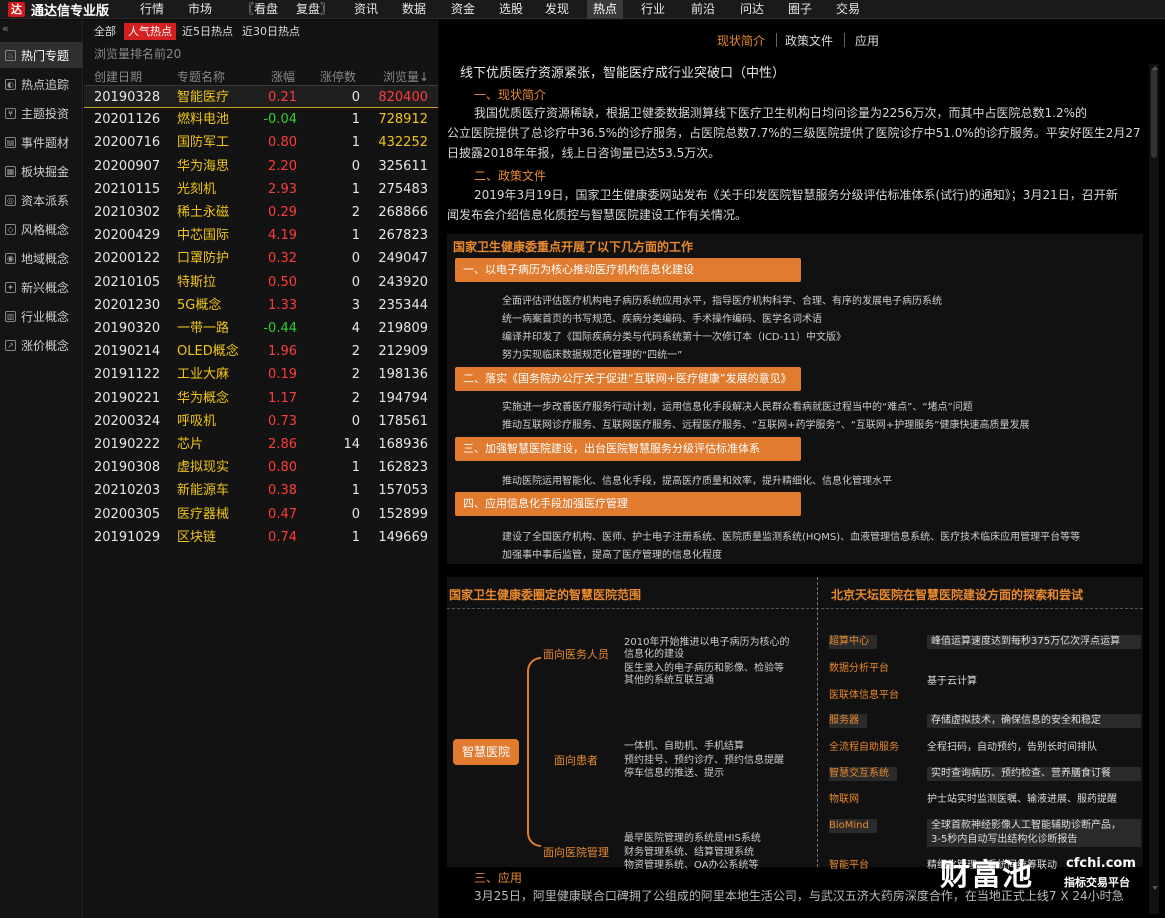 The width and height of the screenshot is (1165, 918). I want to click on table-row: 20201230 5G概念 1.33 3 235344, so click(261, 305).